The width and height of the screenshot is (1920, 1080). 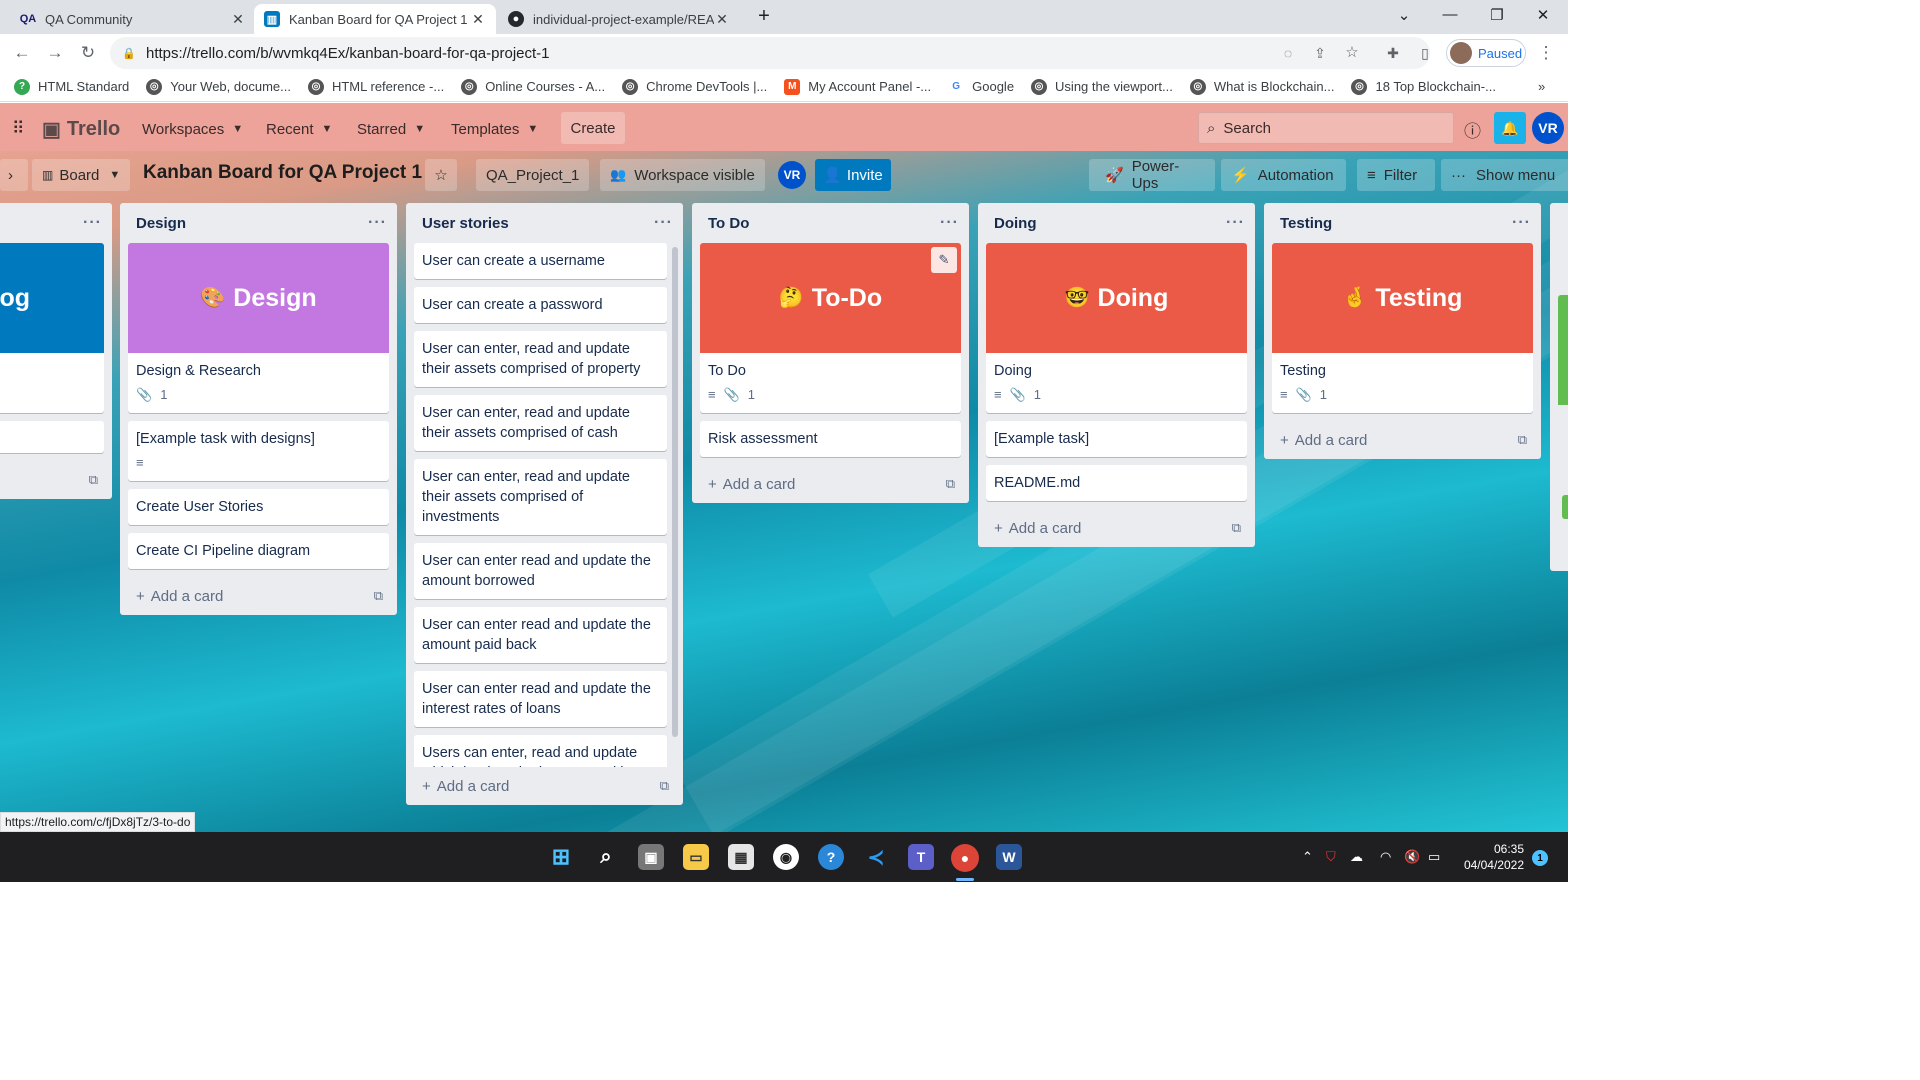 What do you see at coordinates (14, 175) in the screenshot?
I see `sidebar-expand-icon: ›` at bounding box center [14, 175].